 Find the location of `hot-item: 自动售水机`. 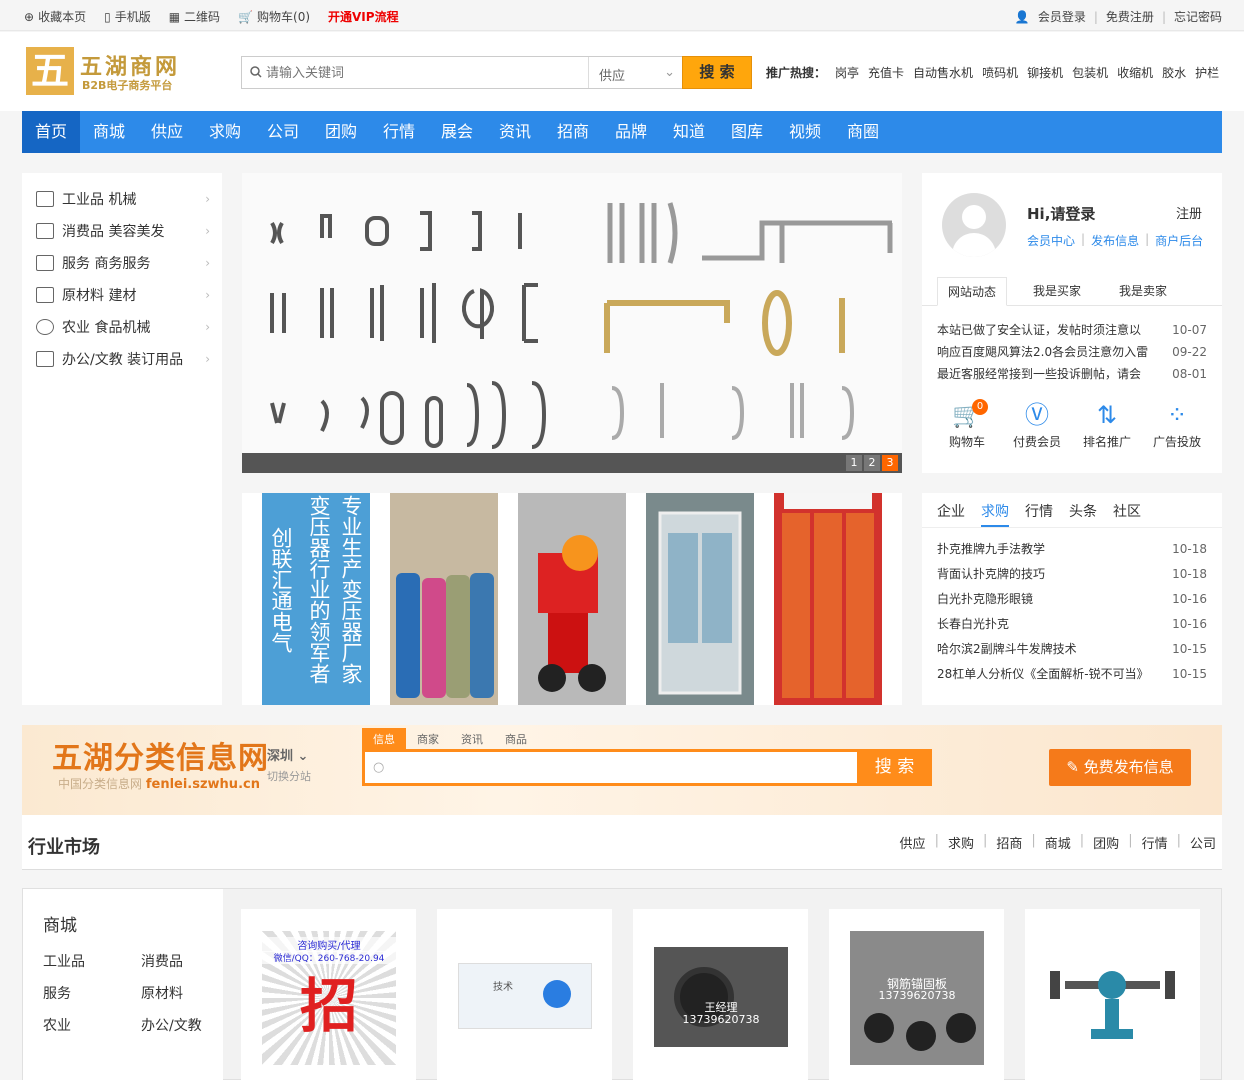

hot-item: 自动售水机 is located at coordinates (943, 72).